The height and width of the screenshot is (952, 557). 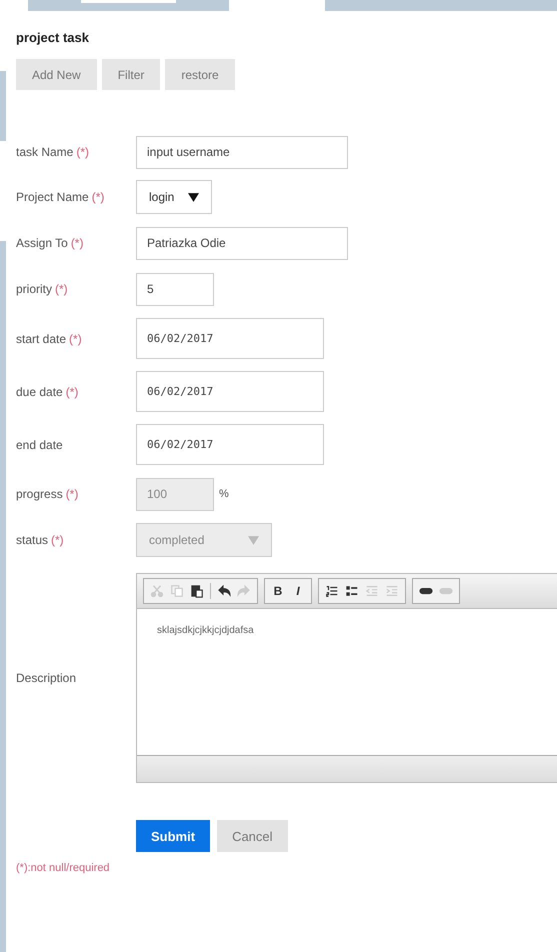 What do you see at coordinates (32, 540) in the screenshot?
I see `field-label: status` at bounding box center [32, 540].